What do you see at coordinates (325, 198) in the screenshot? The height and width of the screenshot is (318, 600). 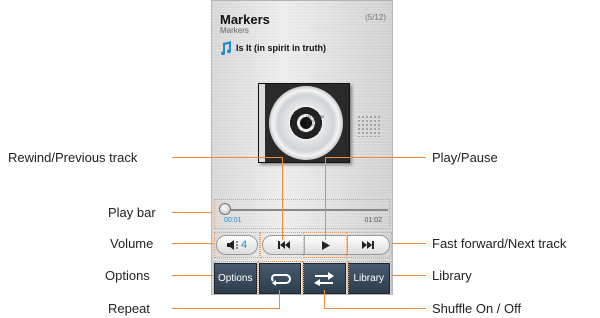 I see `callout-play-pause-vline` at bounding box center [325, 198].